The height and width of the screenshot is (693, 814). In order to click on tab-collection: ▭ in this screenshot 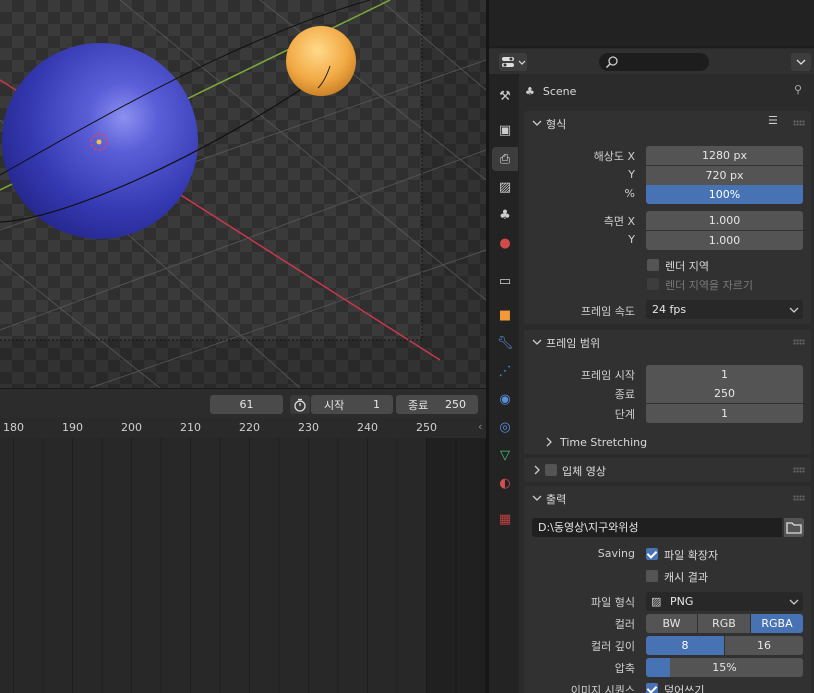, I will do `click(505, 281)`.